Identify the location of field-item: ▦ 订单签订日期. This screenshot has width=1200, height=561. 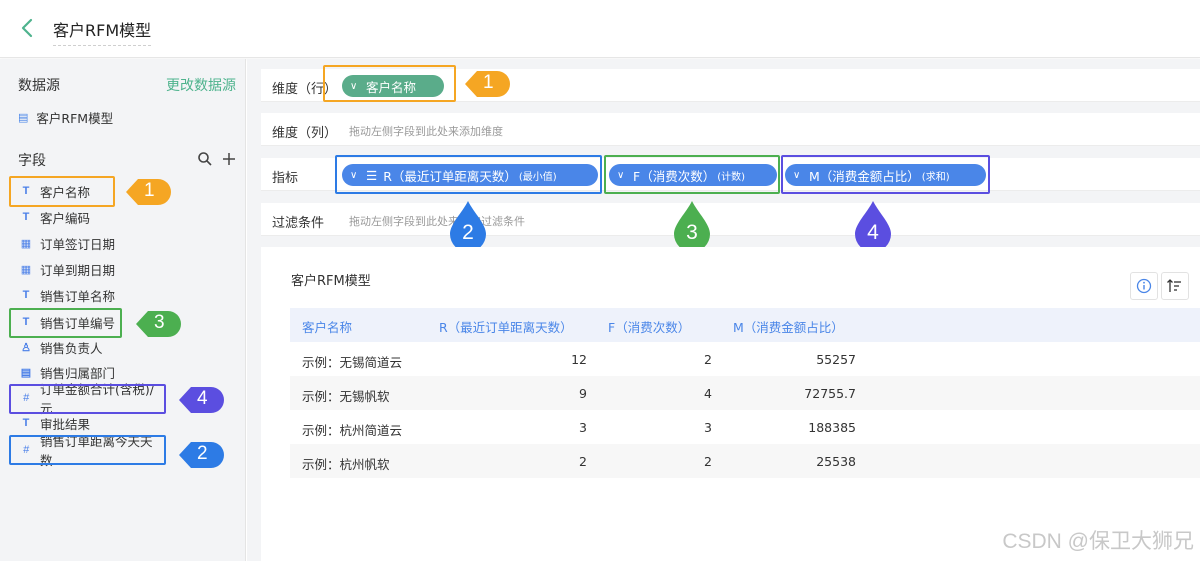
(87, 243).